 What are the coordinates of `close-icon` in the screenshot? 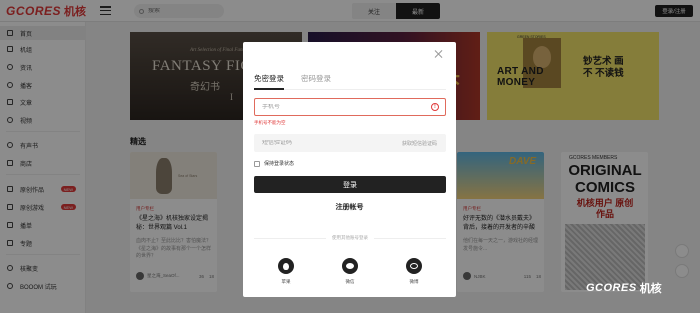 It's located at (439, 54).